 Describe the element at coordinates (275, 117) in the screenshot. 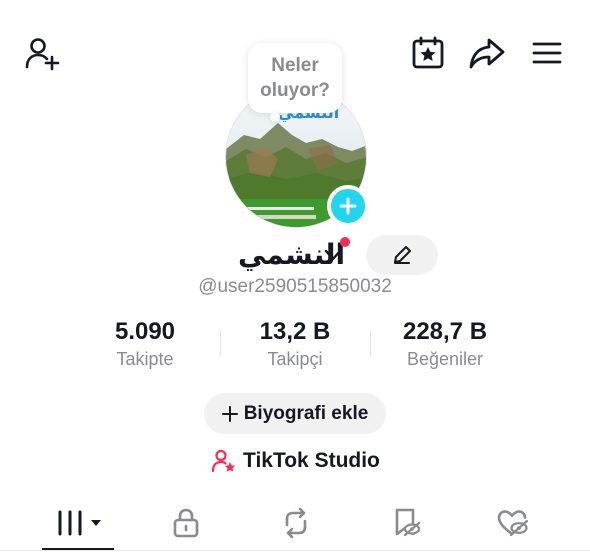

I see `story-bubble-tail` at that location.